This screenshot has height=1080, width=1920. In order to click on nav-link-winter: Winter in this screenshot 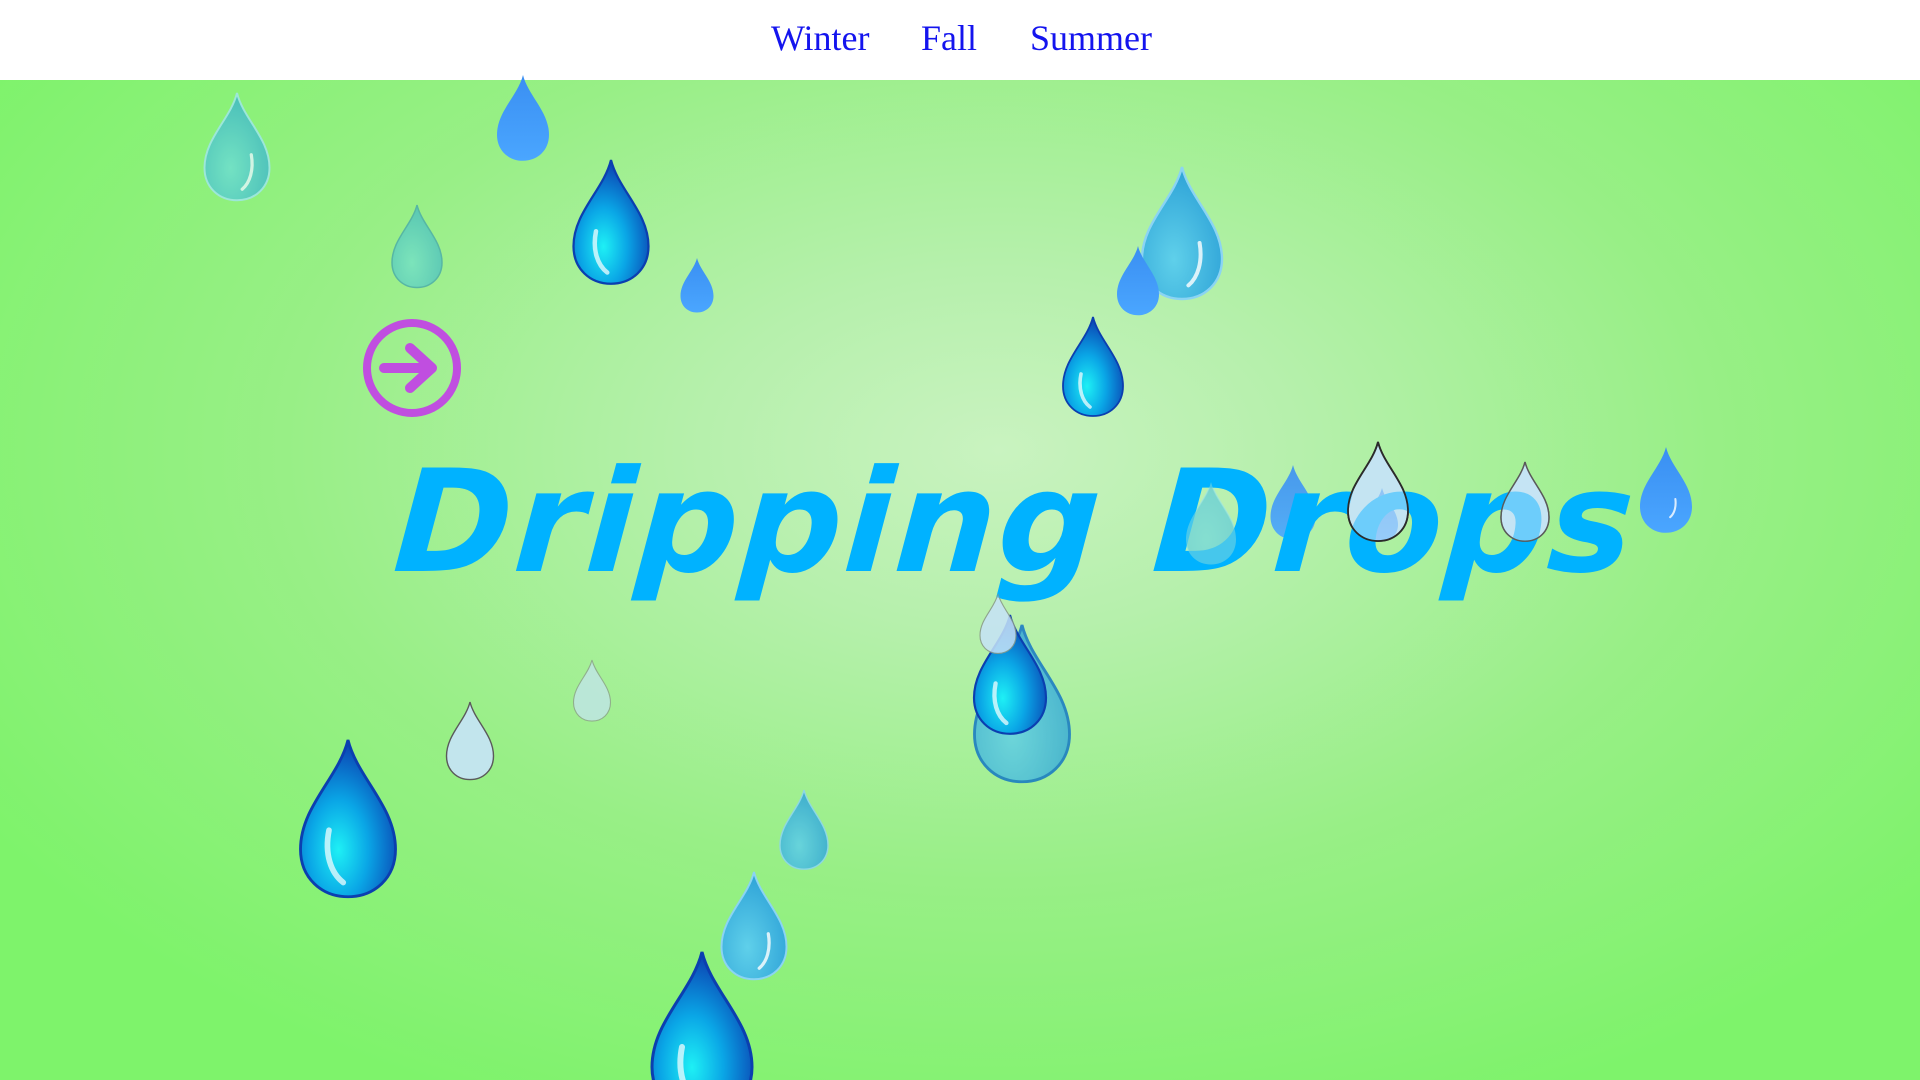, I will do `click(820, 38)`.